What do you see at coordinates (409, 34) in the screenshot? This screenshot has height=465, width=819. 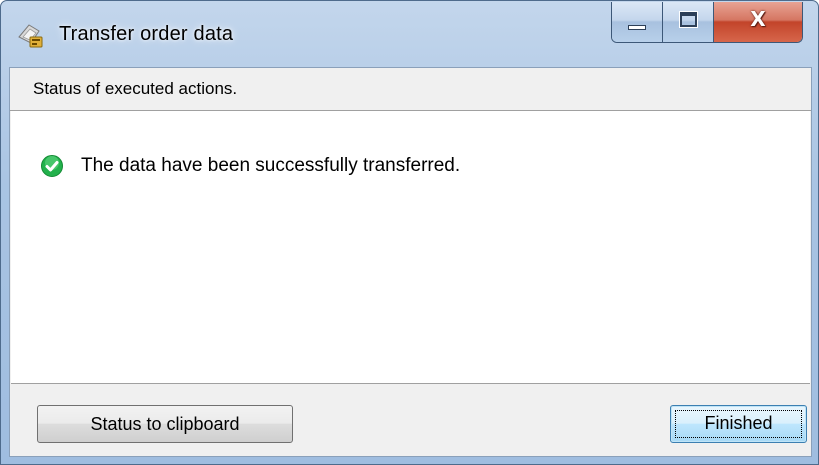 I see `title-bar: Transfer order data X` at bounding box center [409, 34].